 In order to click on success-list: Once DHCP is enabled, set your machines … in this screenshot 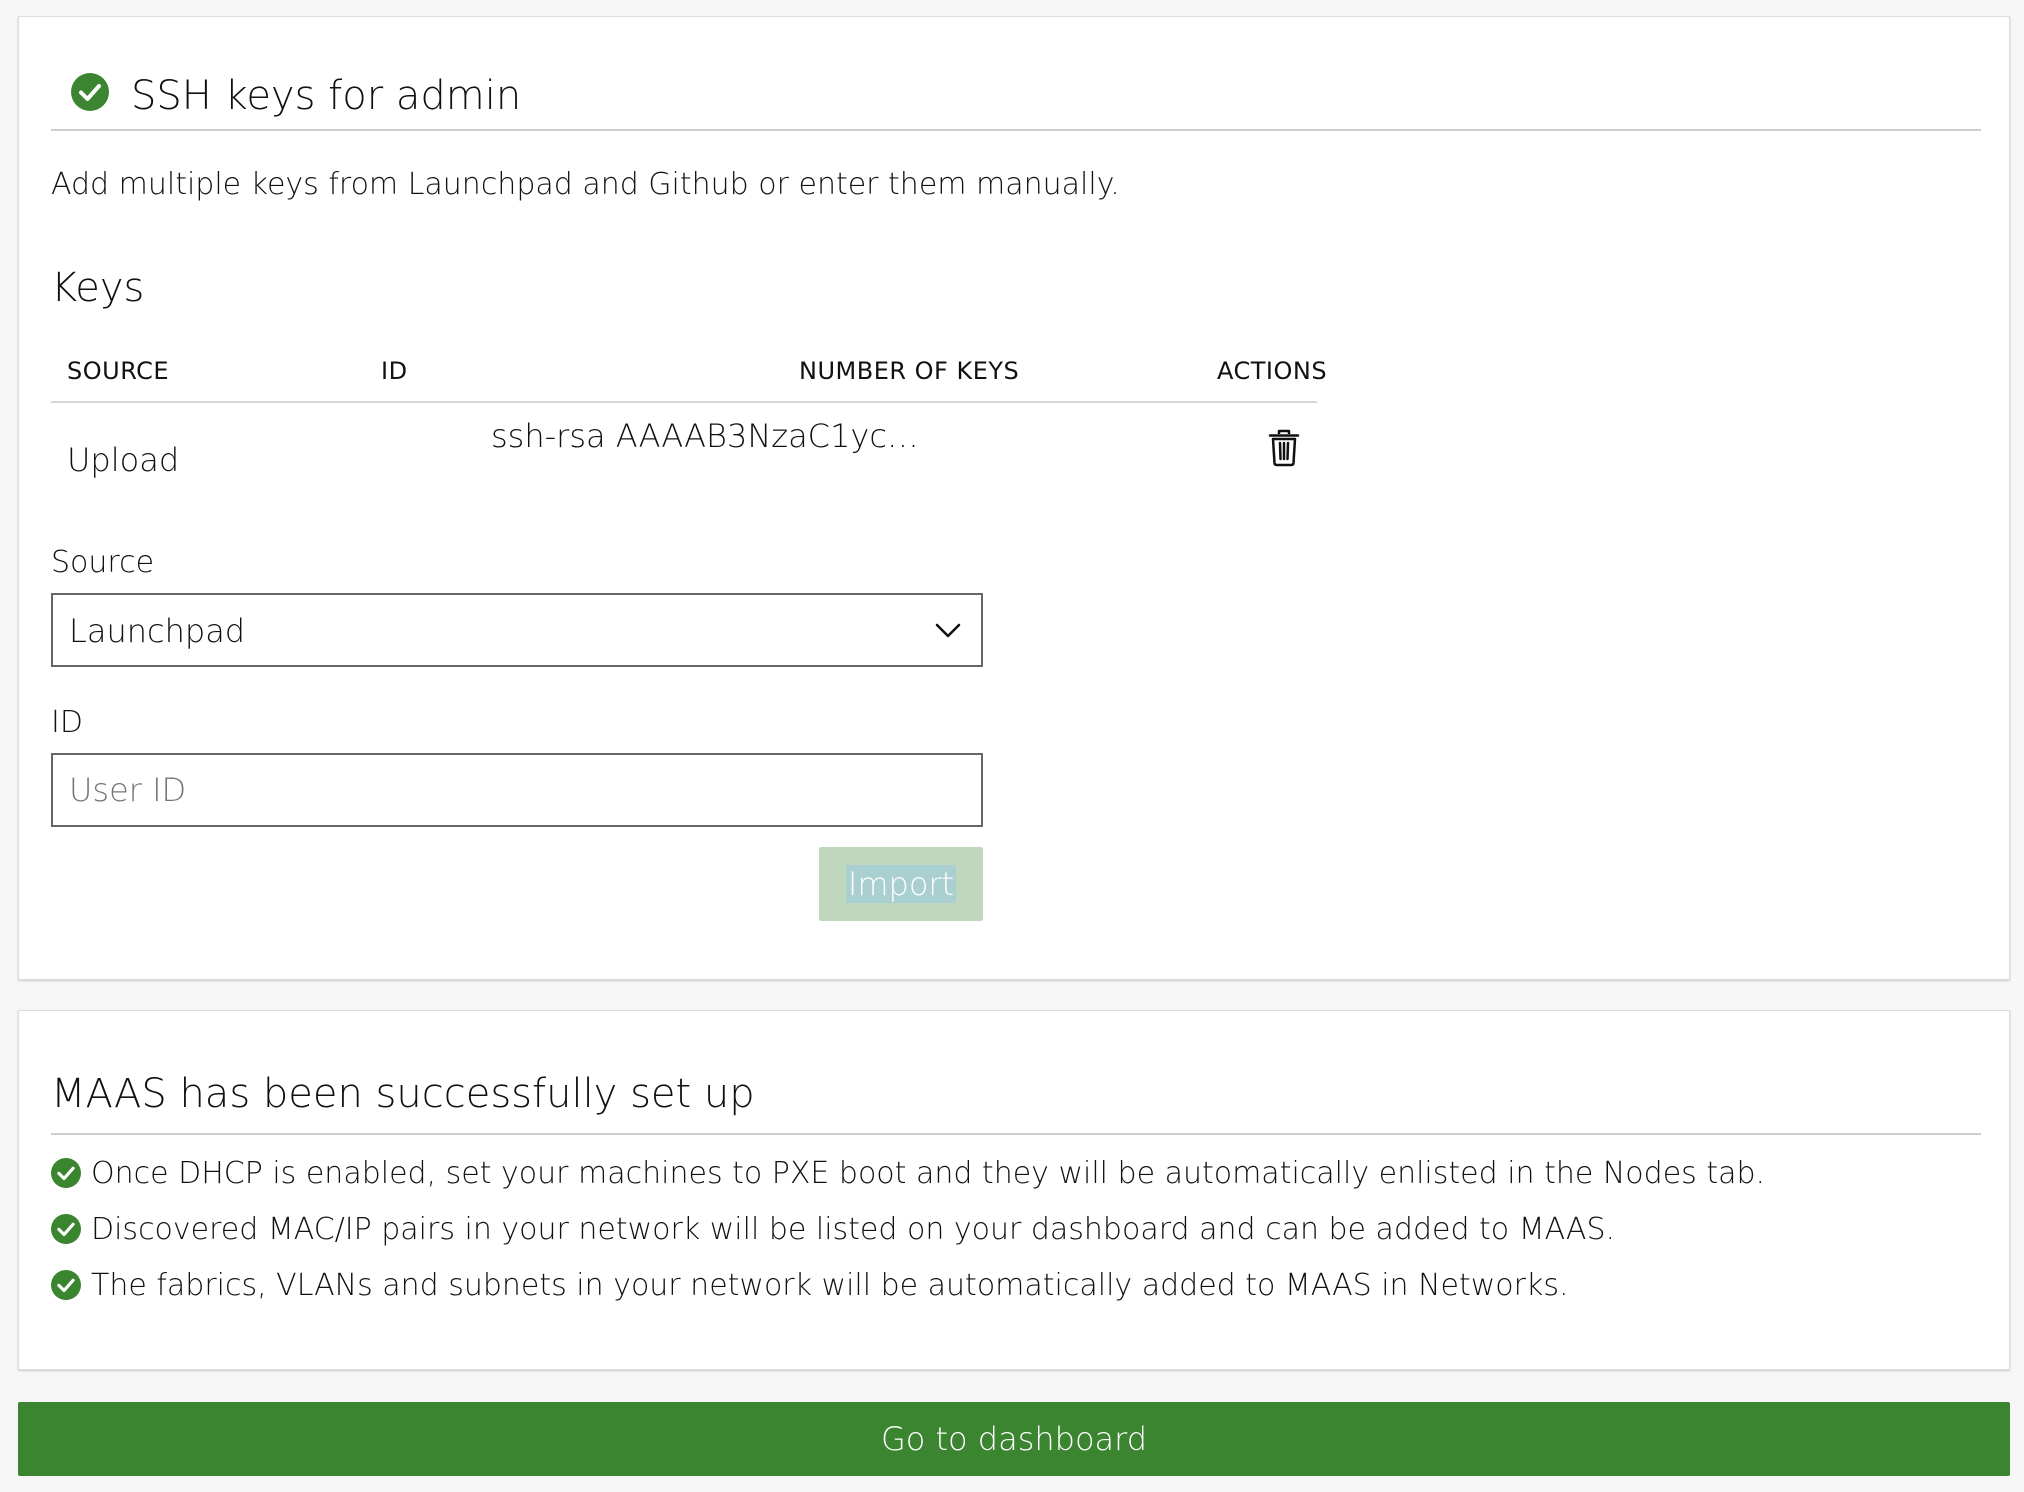, I will do `click(908, 1229)`.